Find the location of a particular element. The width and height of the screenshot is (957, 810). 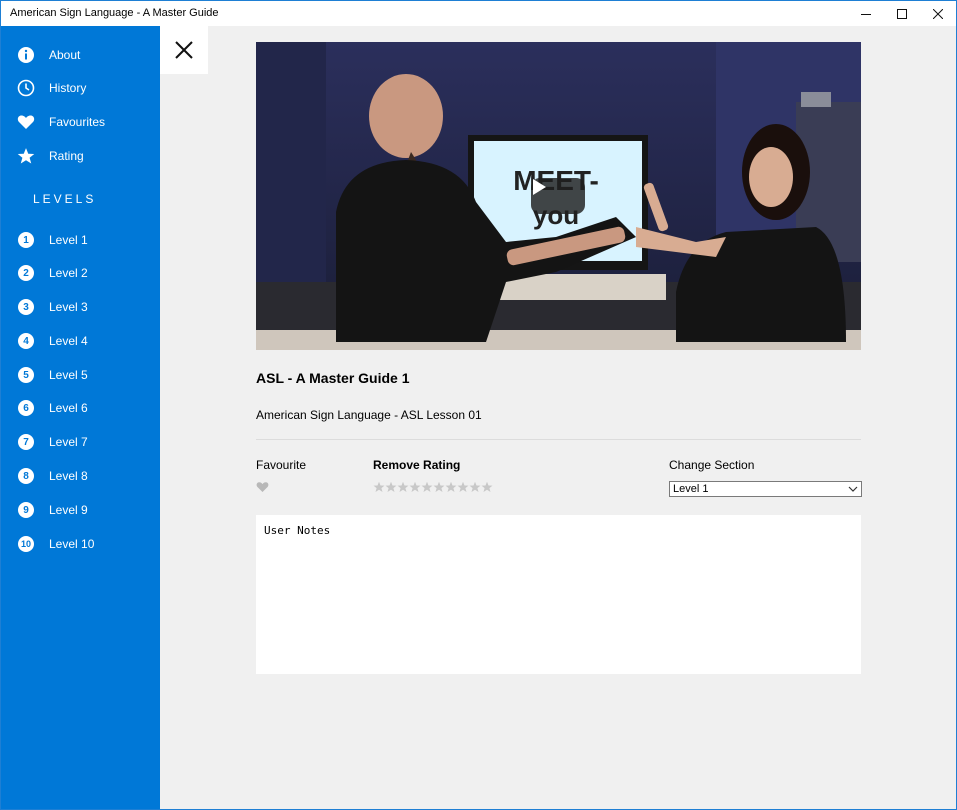

sidebar-item-history: History is located at coordinates (80, 88).